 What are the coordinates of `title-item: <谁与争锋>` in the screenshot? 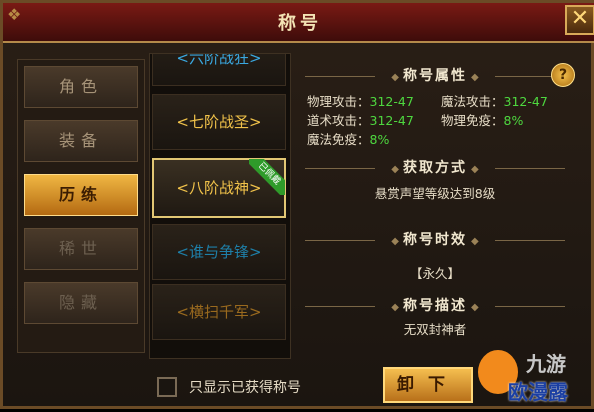 It's located at (219, 252).